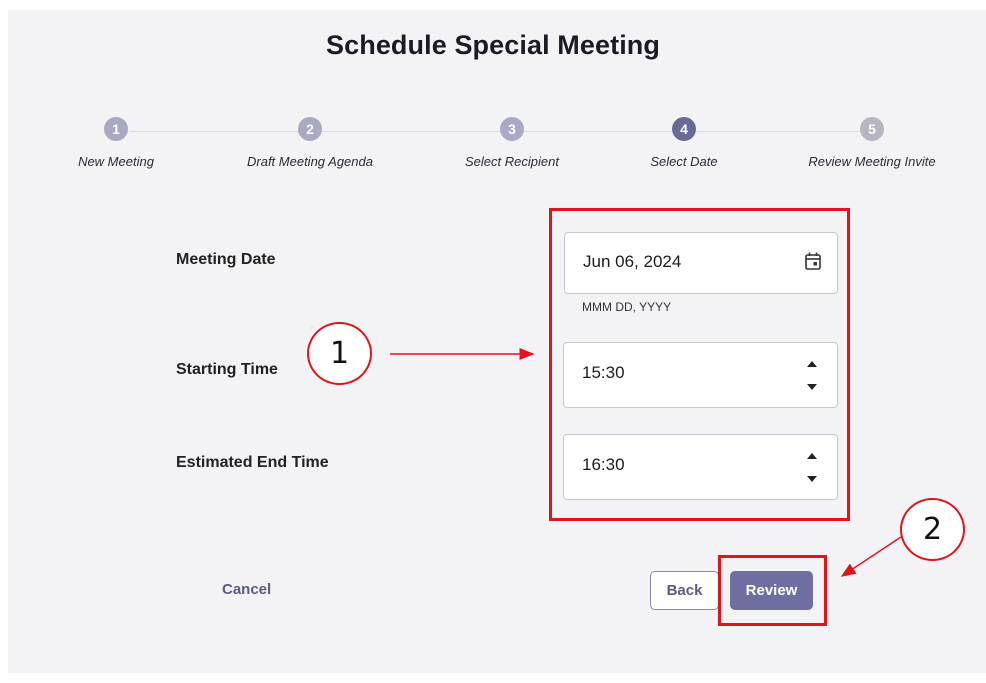 The image size is (986, 683). What do you see at coordinates (871, 556) in the screenshot?
I see `arrow-to-review` at bounding box center [871, 556].